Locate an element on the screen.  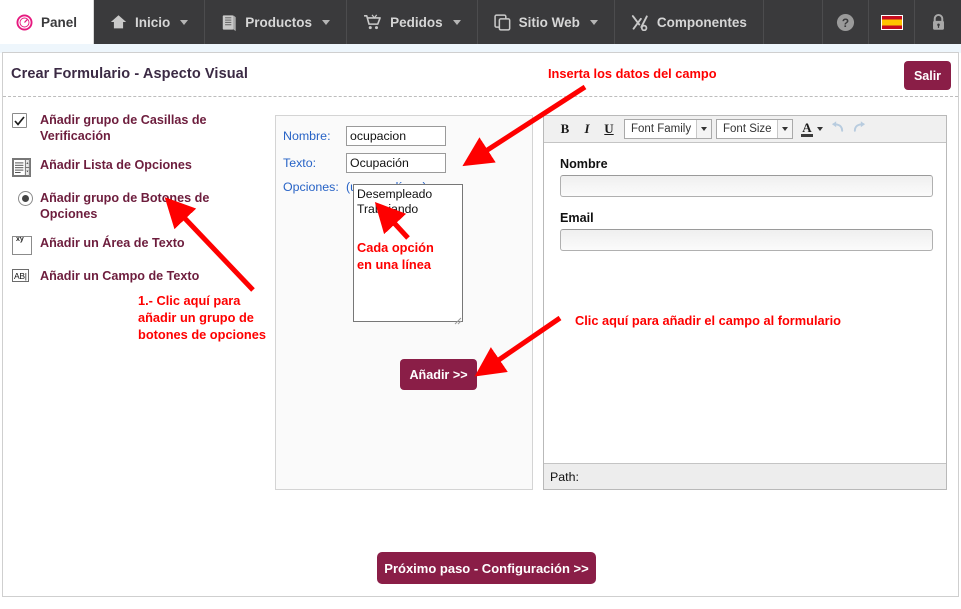
radio-button-icon is located at coordinates (25, 198).